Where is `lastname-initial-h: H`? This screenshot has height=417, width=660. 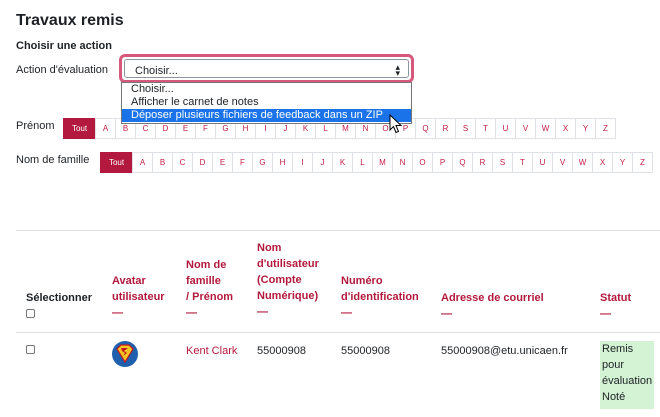 lastname-initial-h: H is located at coordinates (282, 162).